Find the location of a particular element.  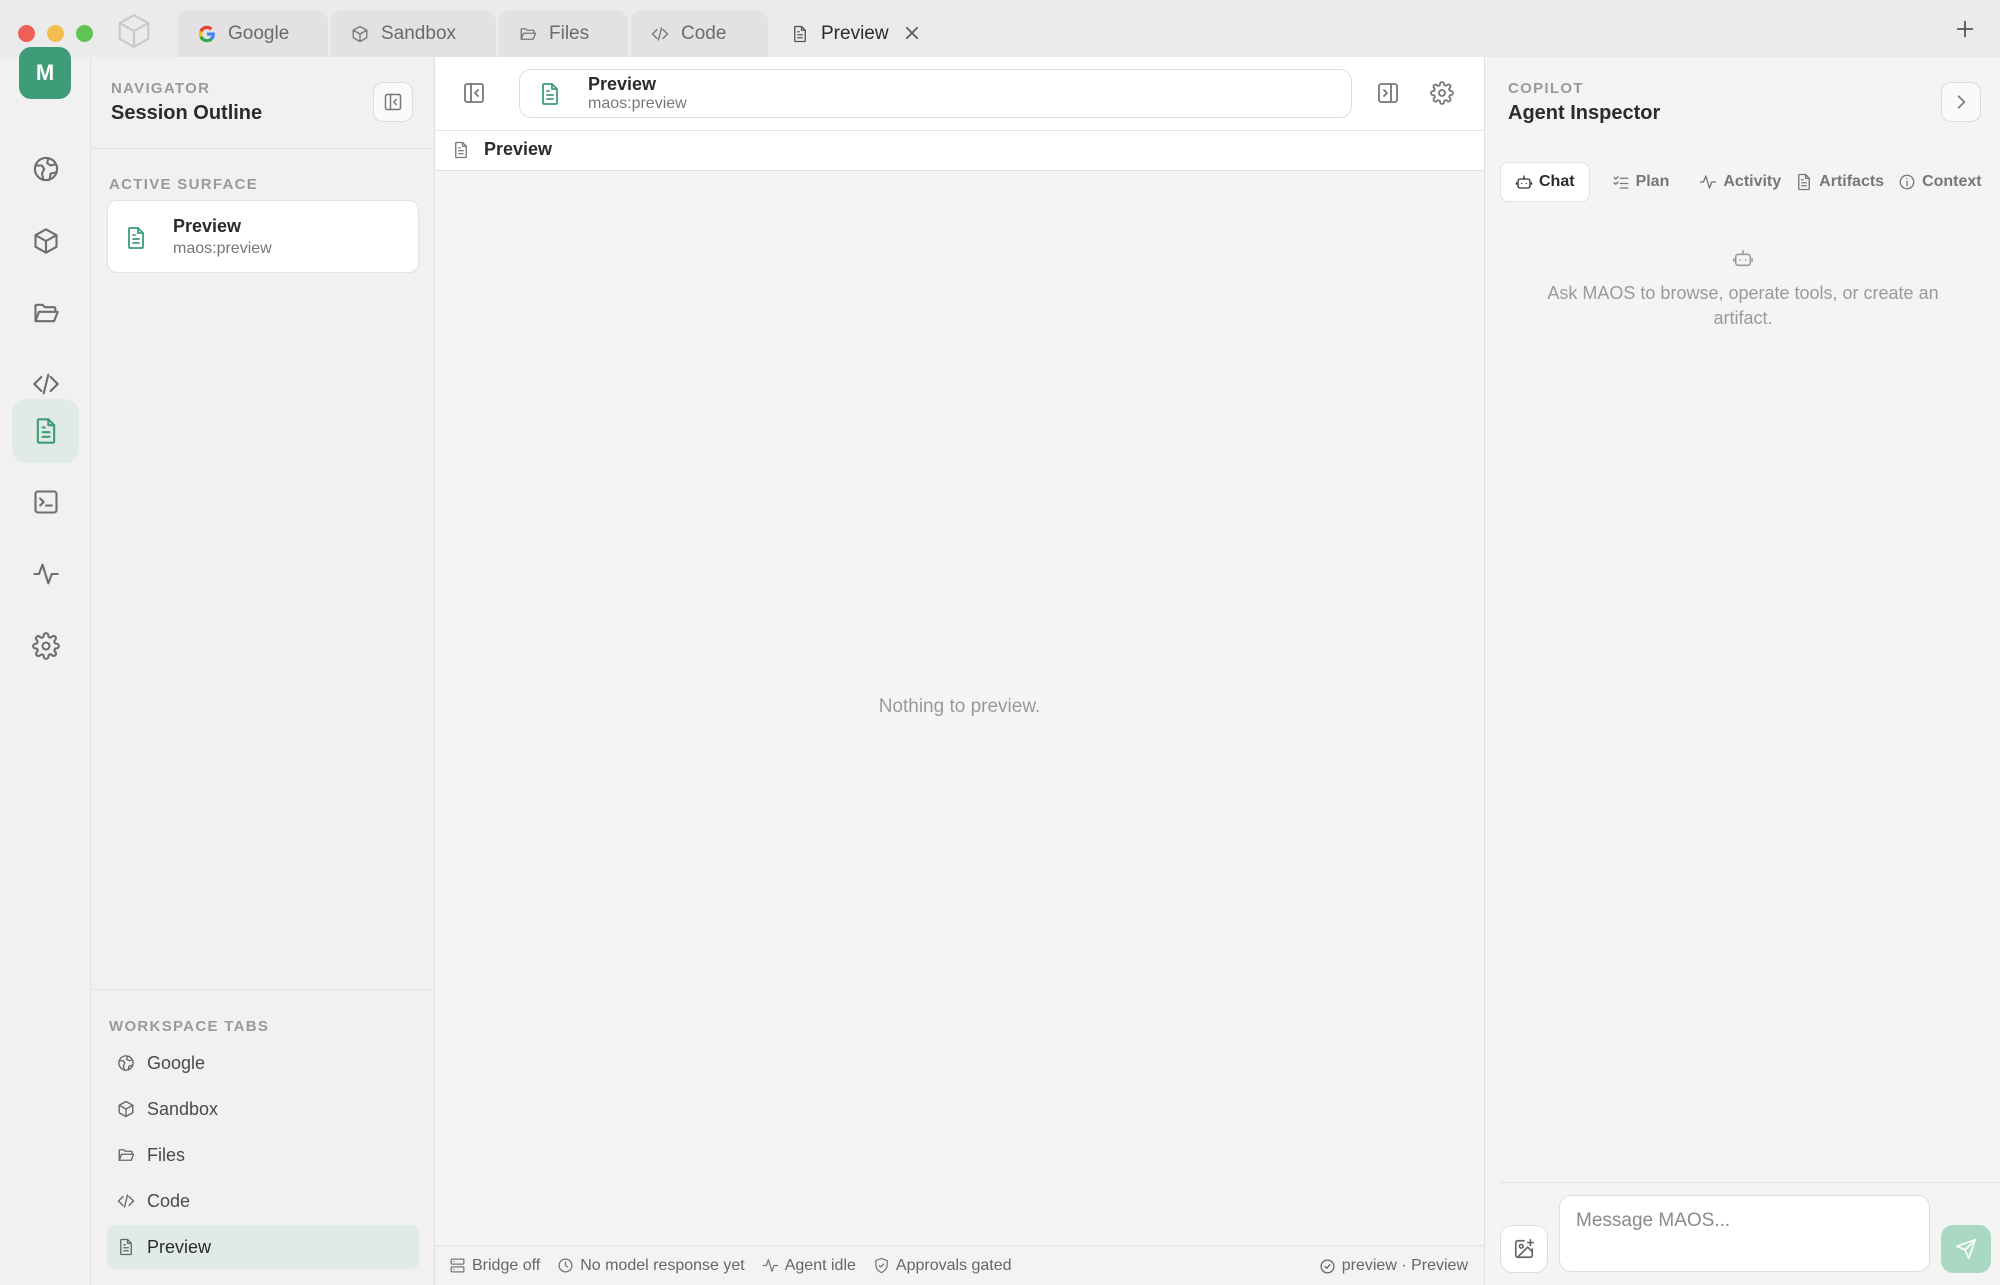

tab-label: Sandbox is located at coordinates (419, 33).